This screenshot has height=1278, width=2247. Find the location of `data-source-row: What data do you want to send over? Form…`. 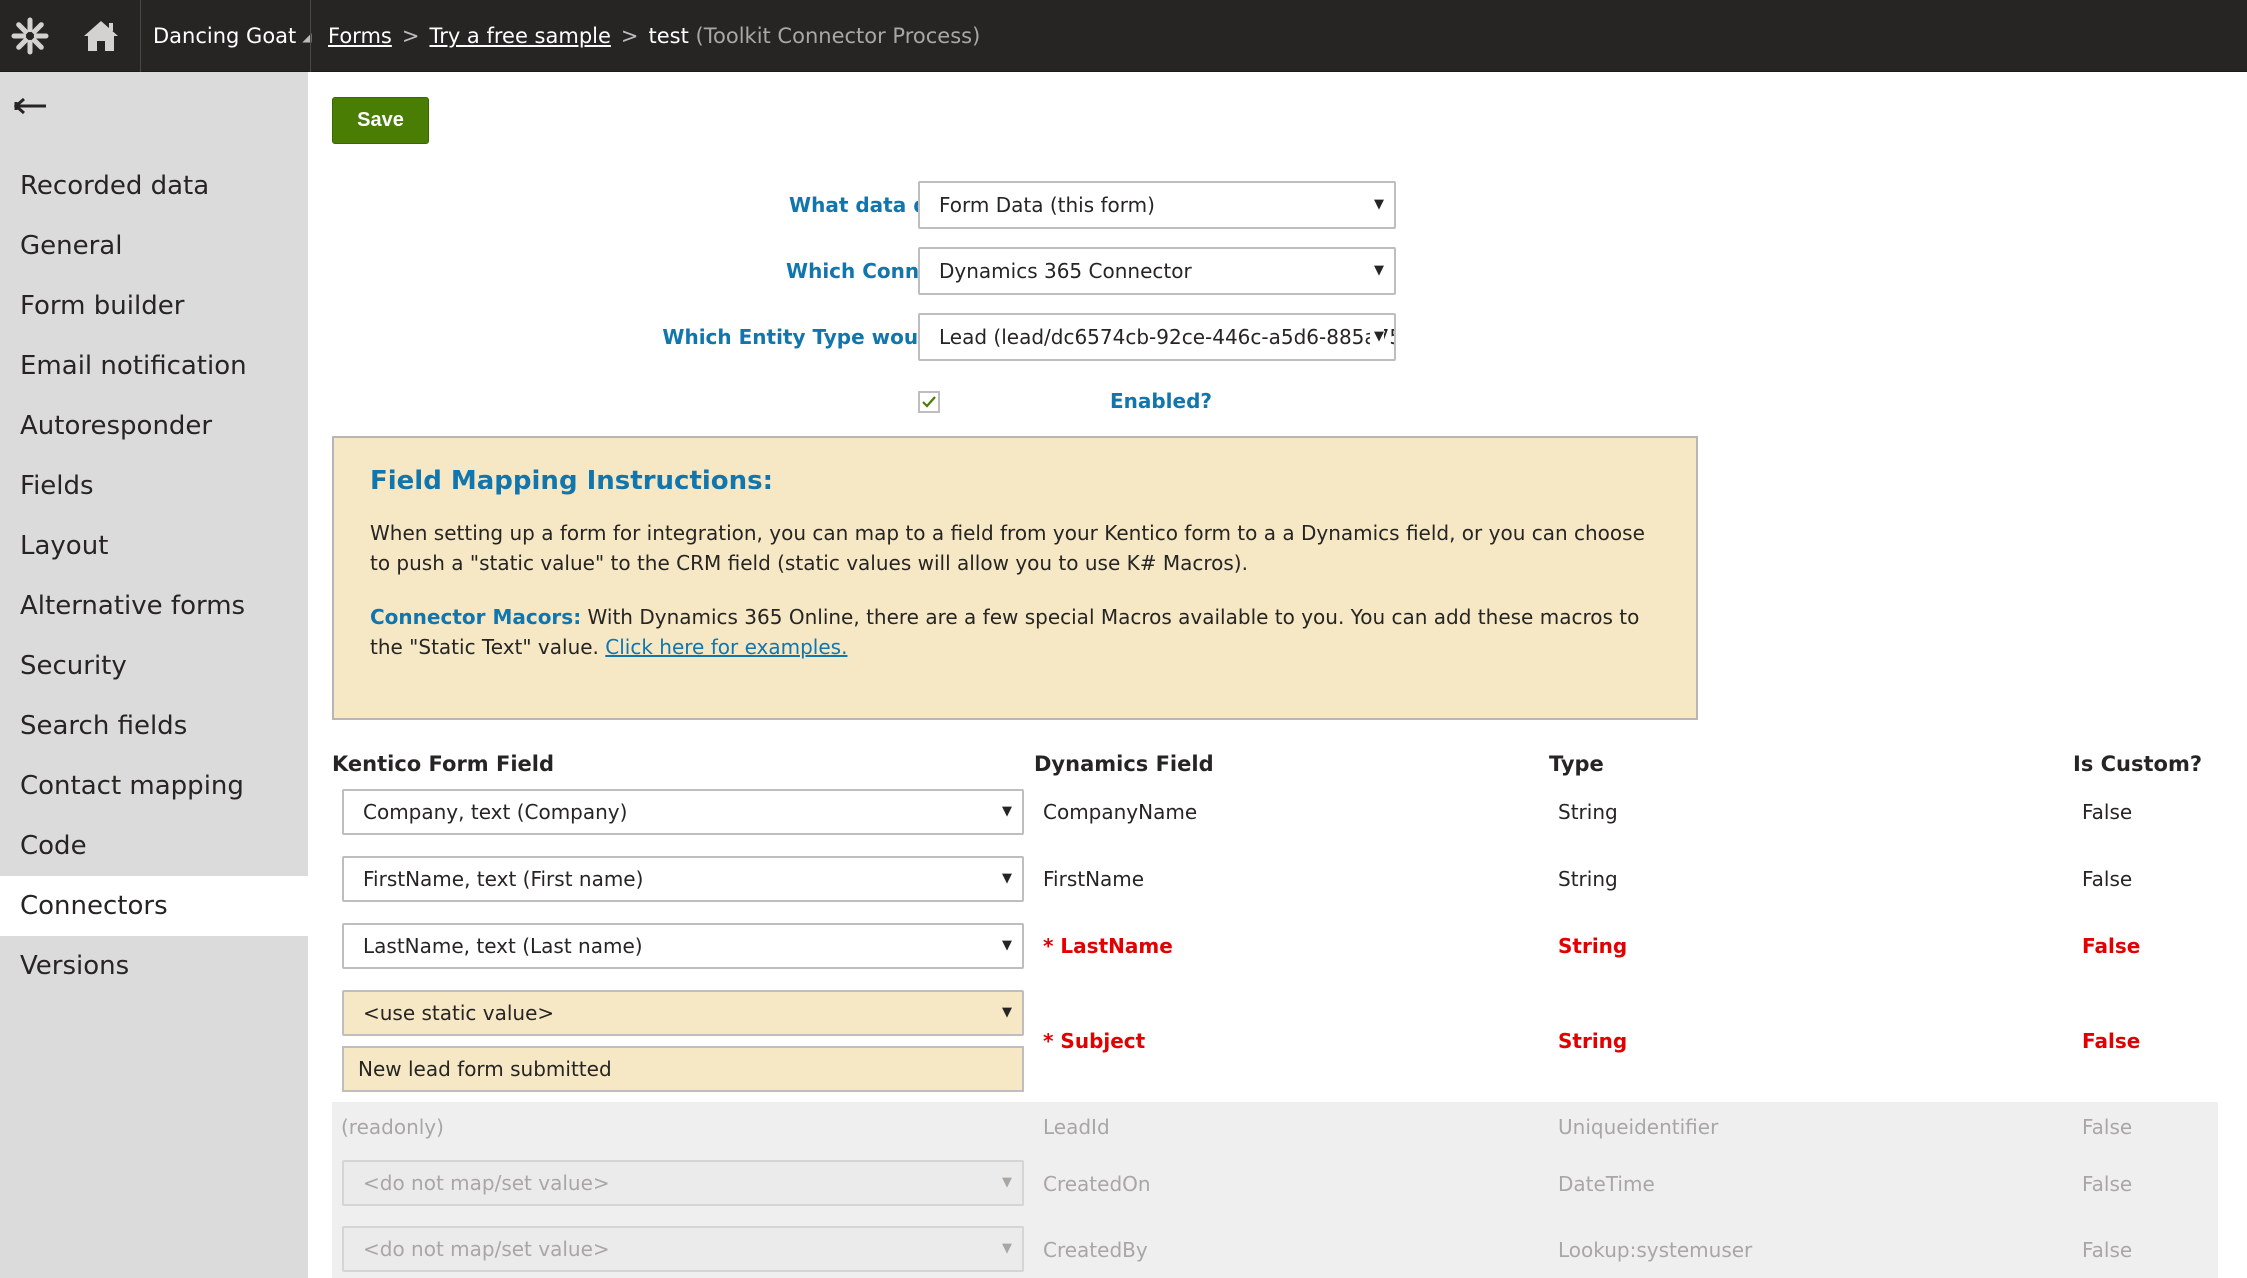

data-source-row: What data do you want to send over? Form… is located at coordinates (882, 205).